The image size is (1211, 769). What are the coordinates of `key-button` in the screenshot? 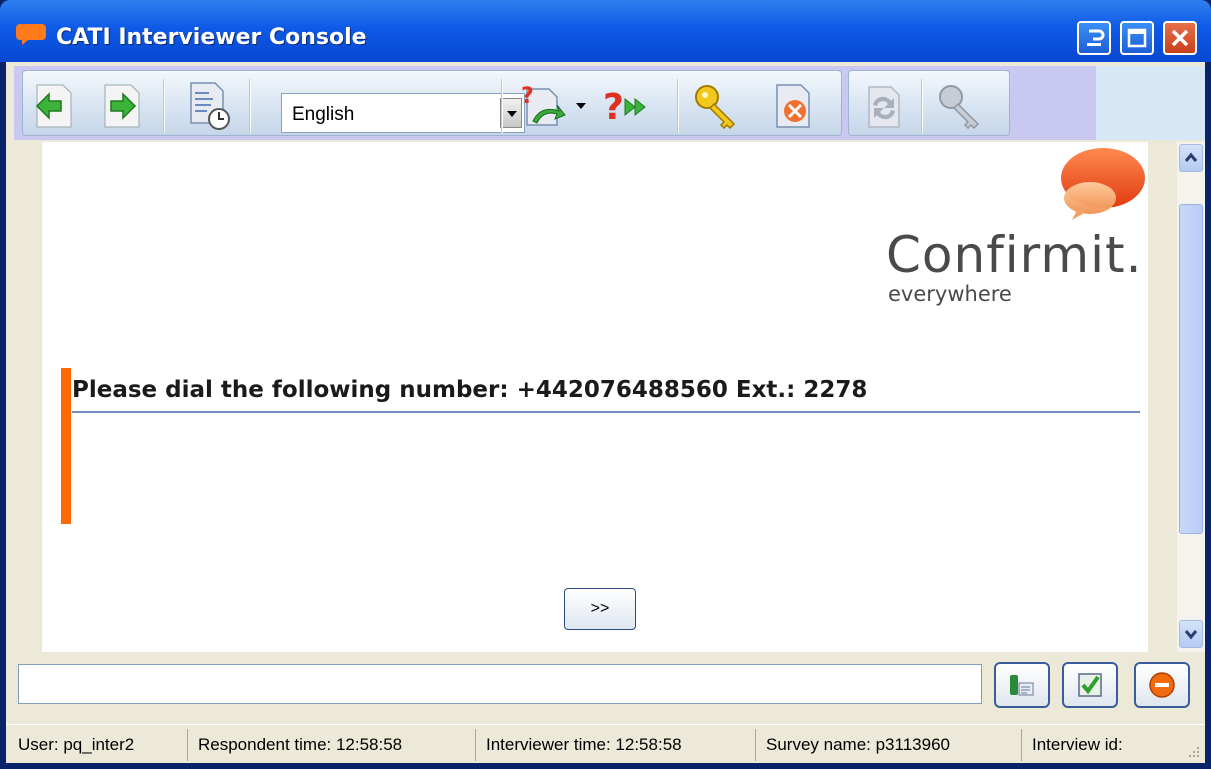 It's located at (716, 106).